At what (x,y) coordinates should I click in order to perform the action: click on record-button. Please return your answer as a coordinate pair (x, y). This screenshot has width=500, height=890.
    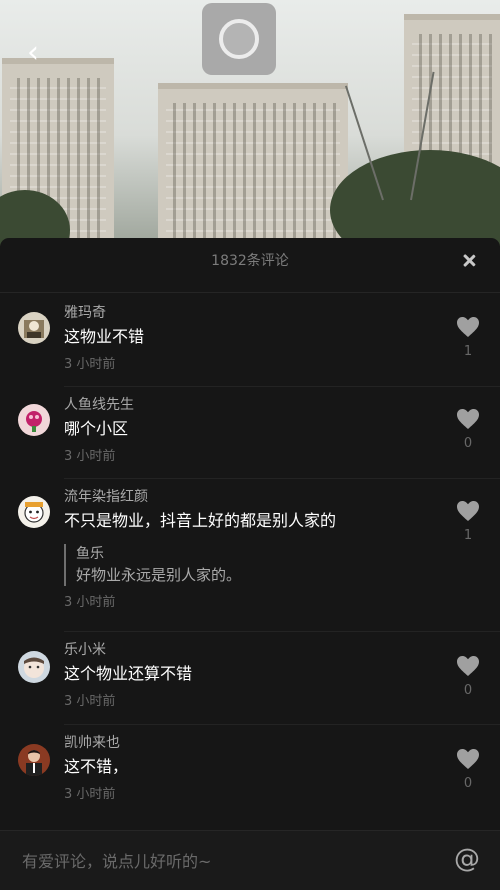
    Looking at the image, I should click on (239, 39).